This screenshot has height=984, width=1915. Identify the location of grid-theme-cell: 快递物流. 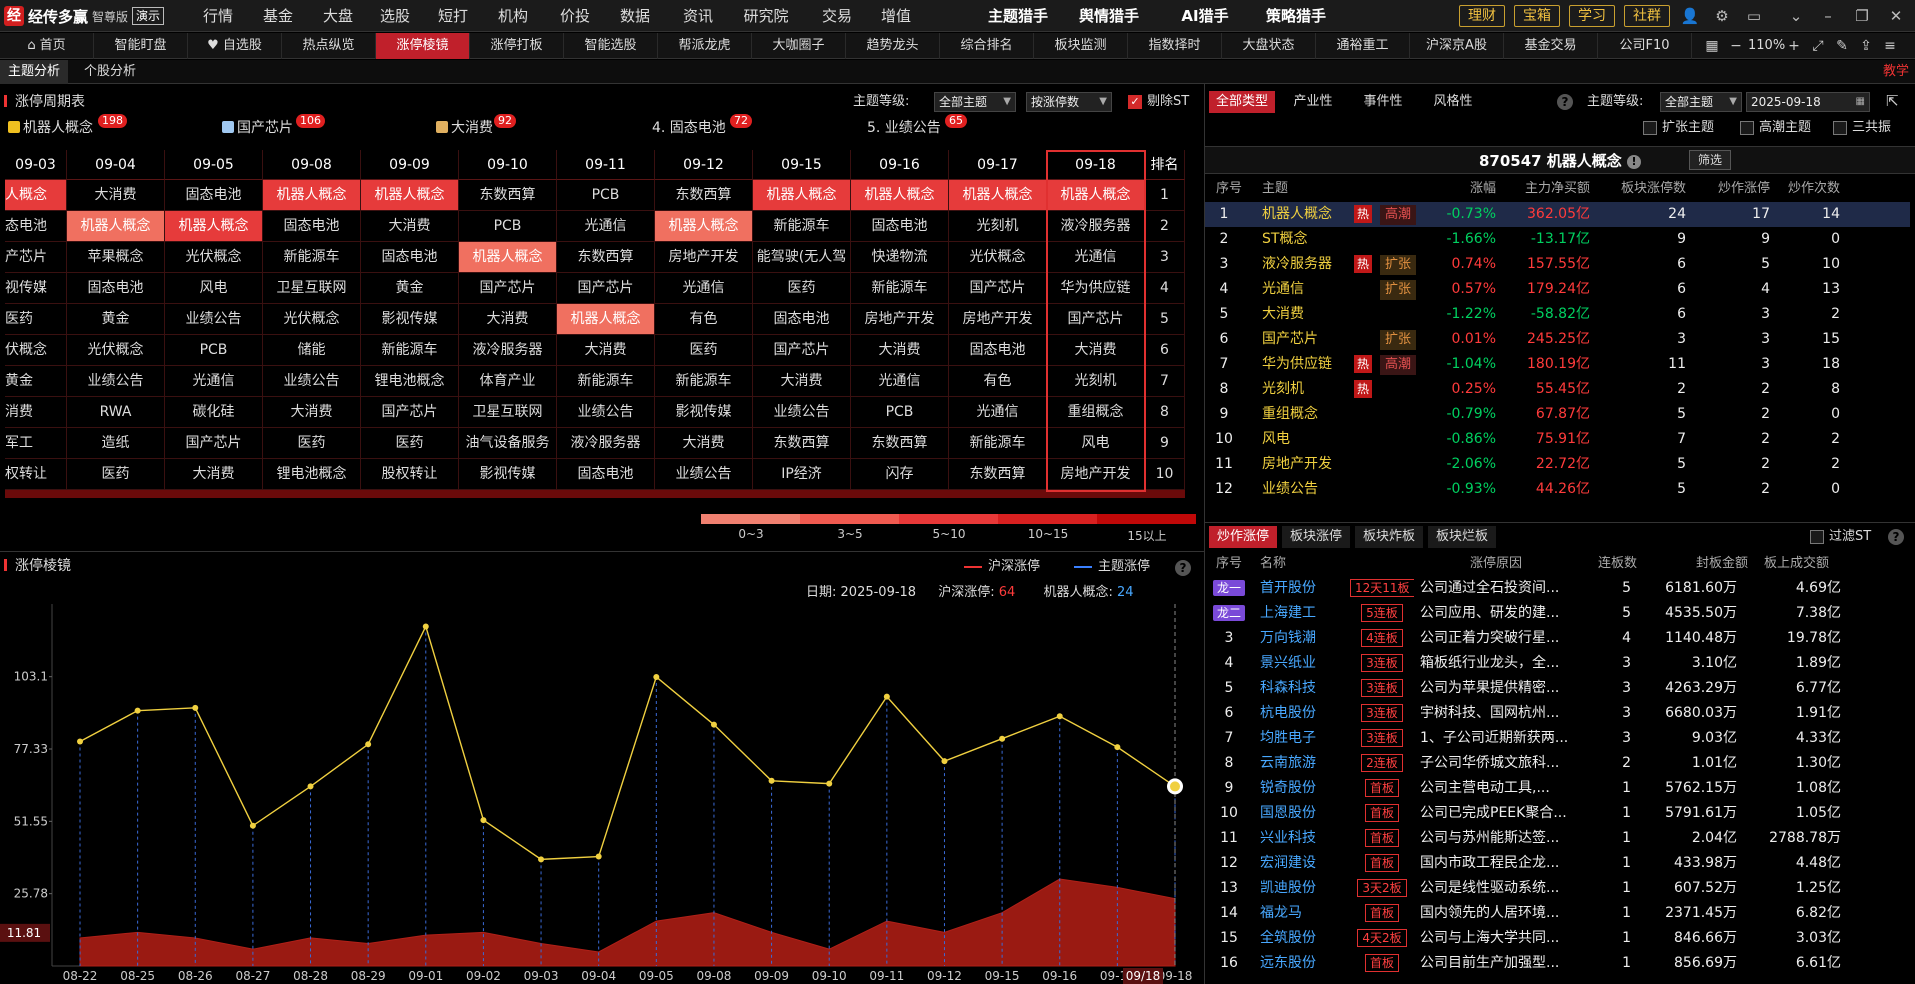
(900, 257).